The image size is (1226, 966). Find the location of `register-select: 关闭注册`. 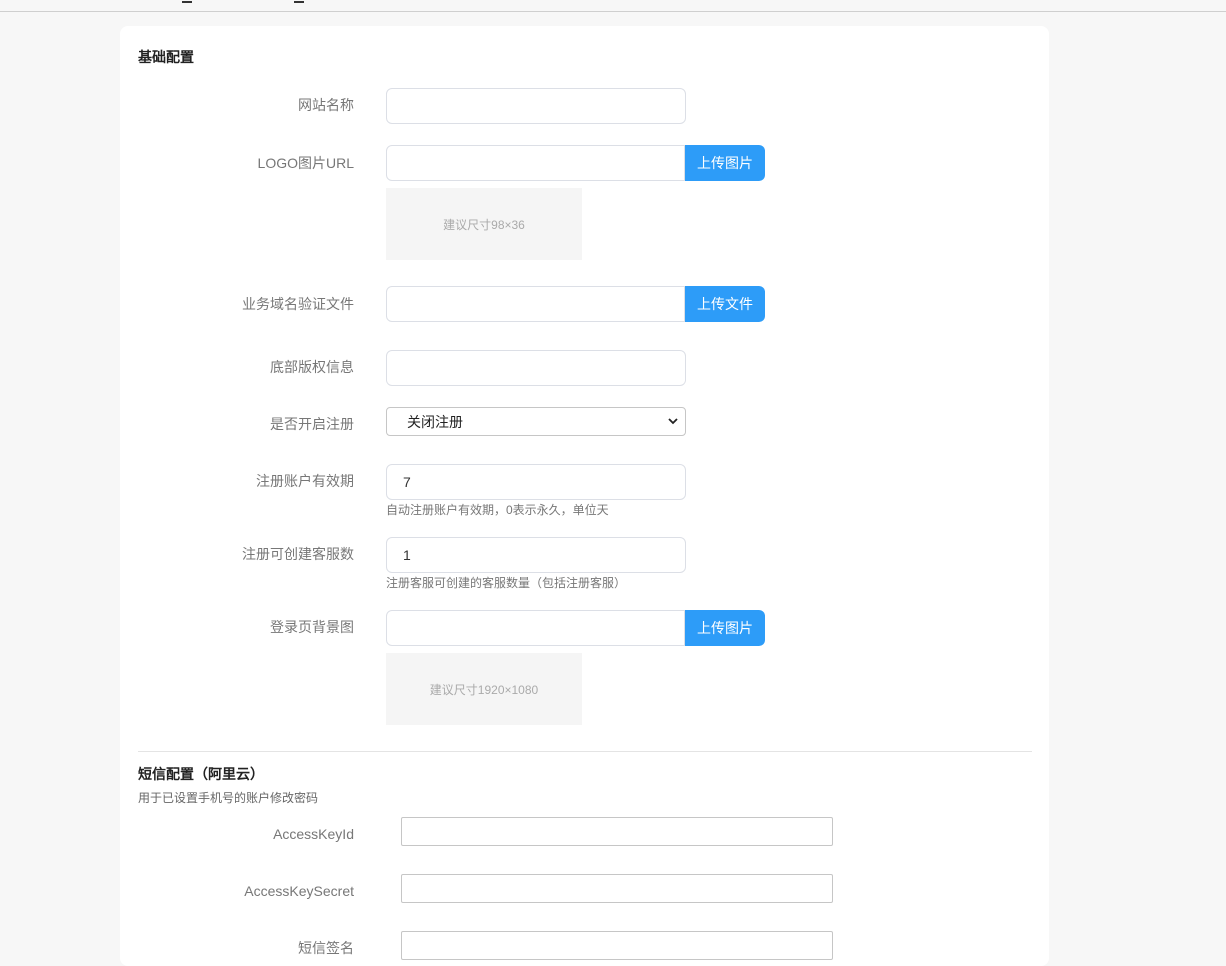

register-select: 关闭注册 is located at coordinates (536, 421).